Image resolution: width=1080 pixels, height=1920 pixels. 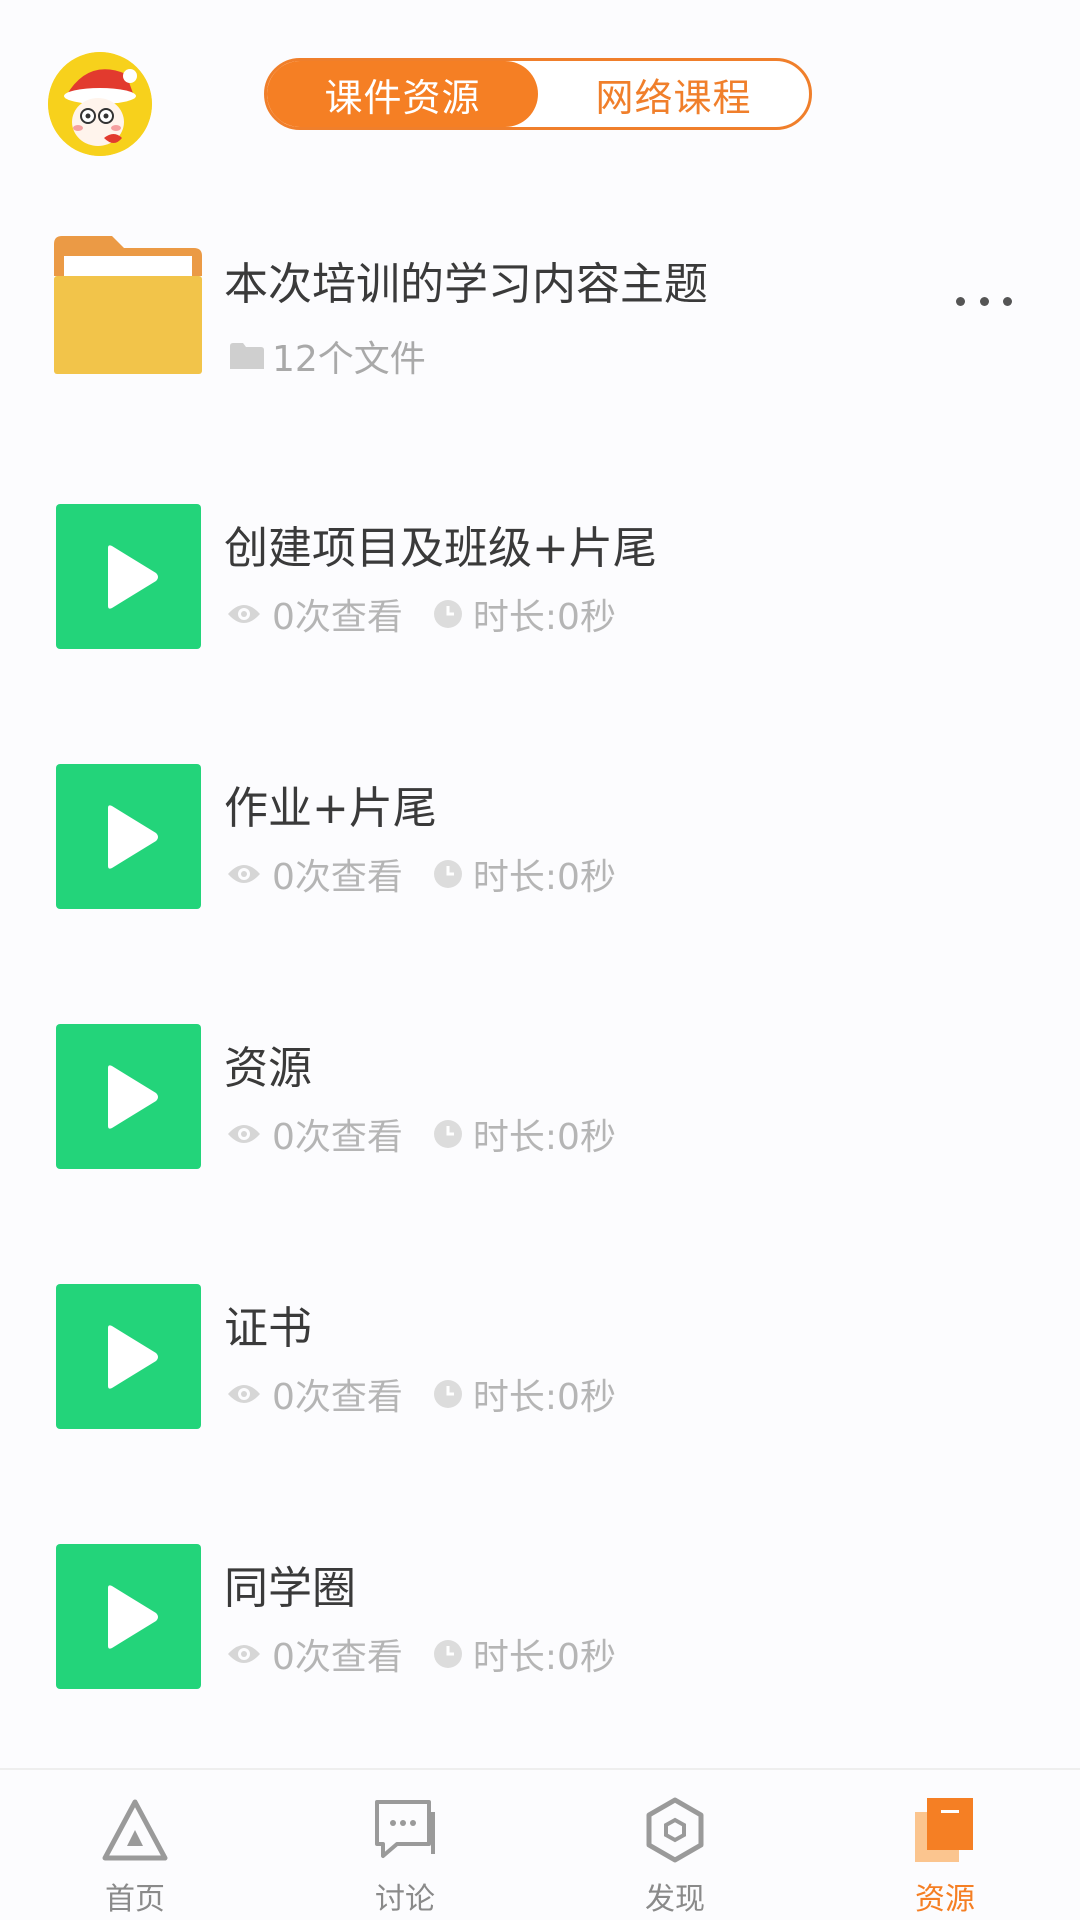 I want to click on folder-title: 本次培训的学习内容主题, so click(x=466, y=284).